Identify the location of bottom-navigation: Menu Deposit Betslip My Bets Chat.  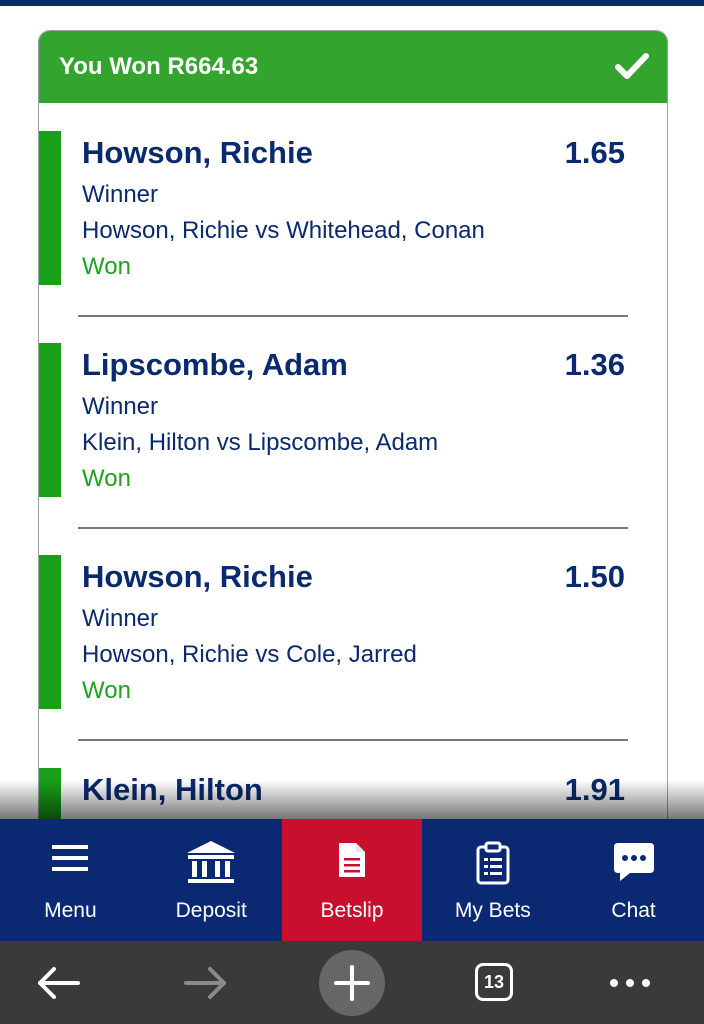
(352, 880).